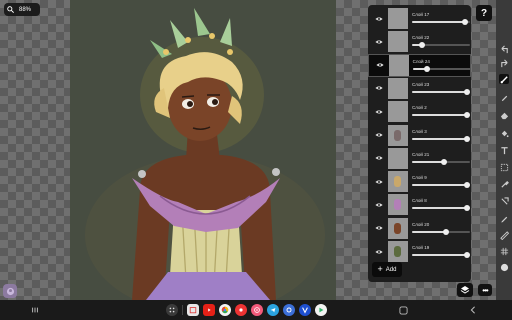  Describe the element at coordinates (25, 9) in the screenshot. I see `zoom-level: 88%` at that location.